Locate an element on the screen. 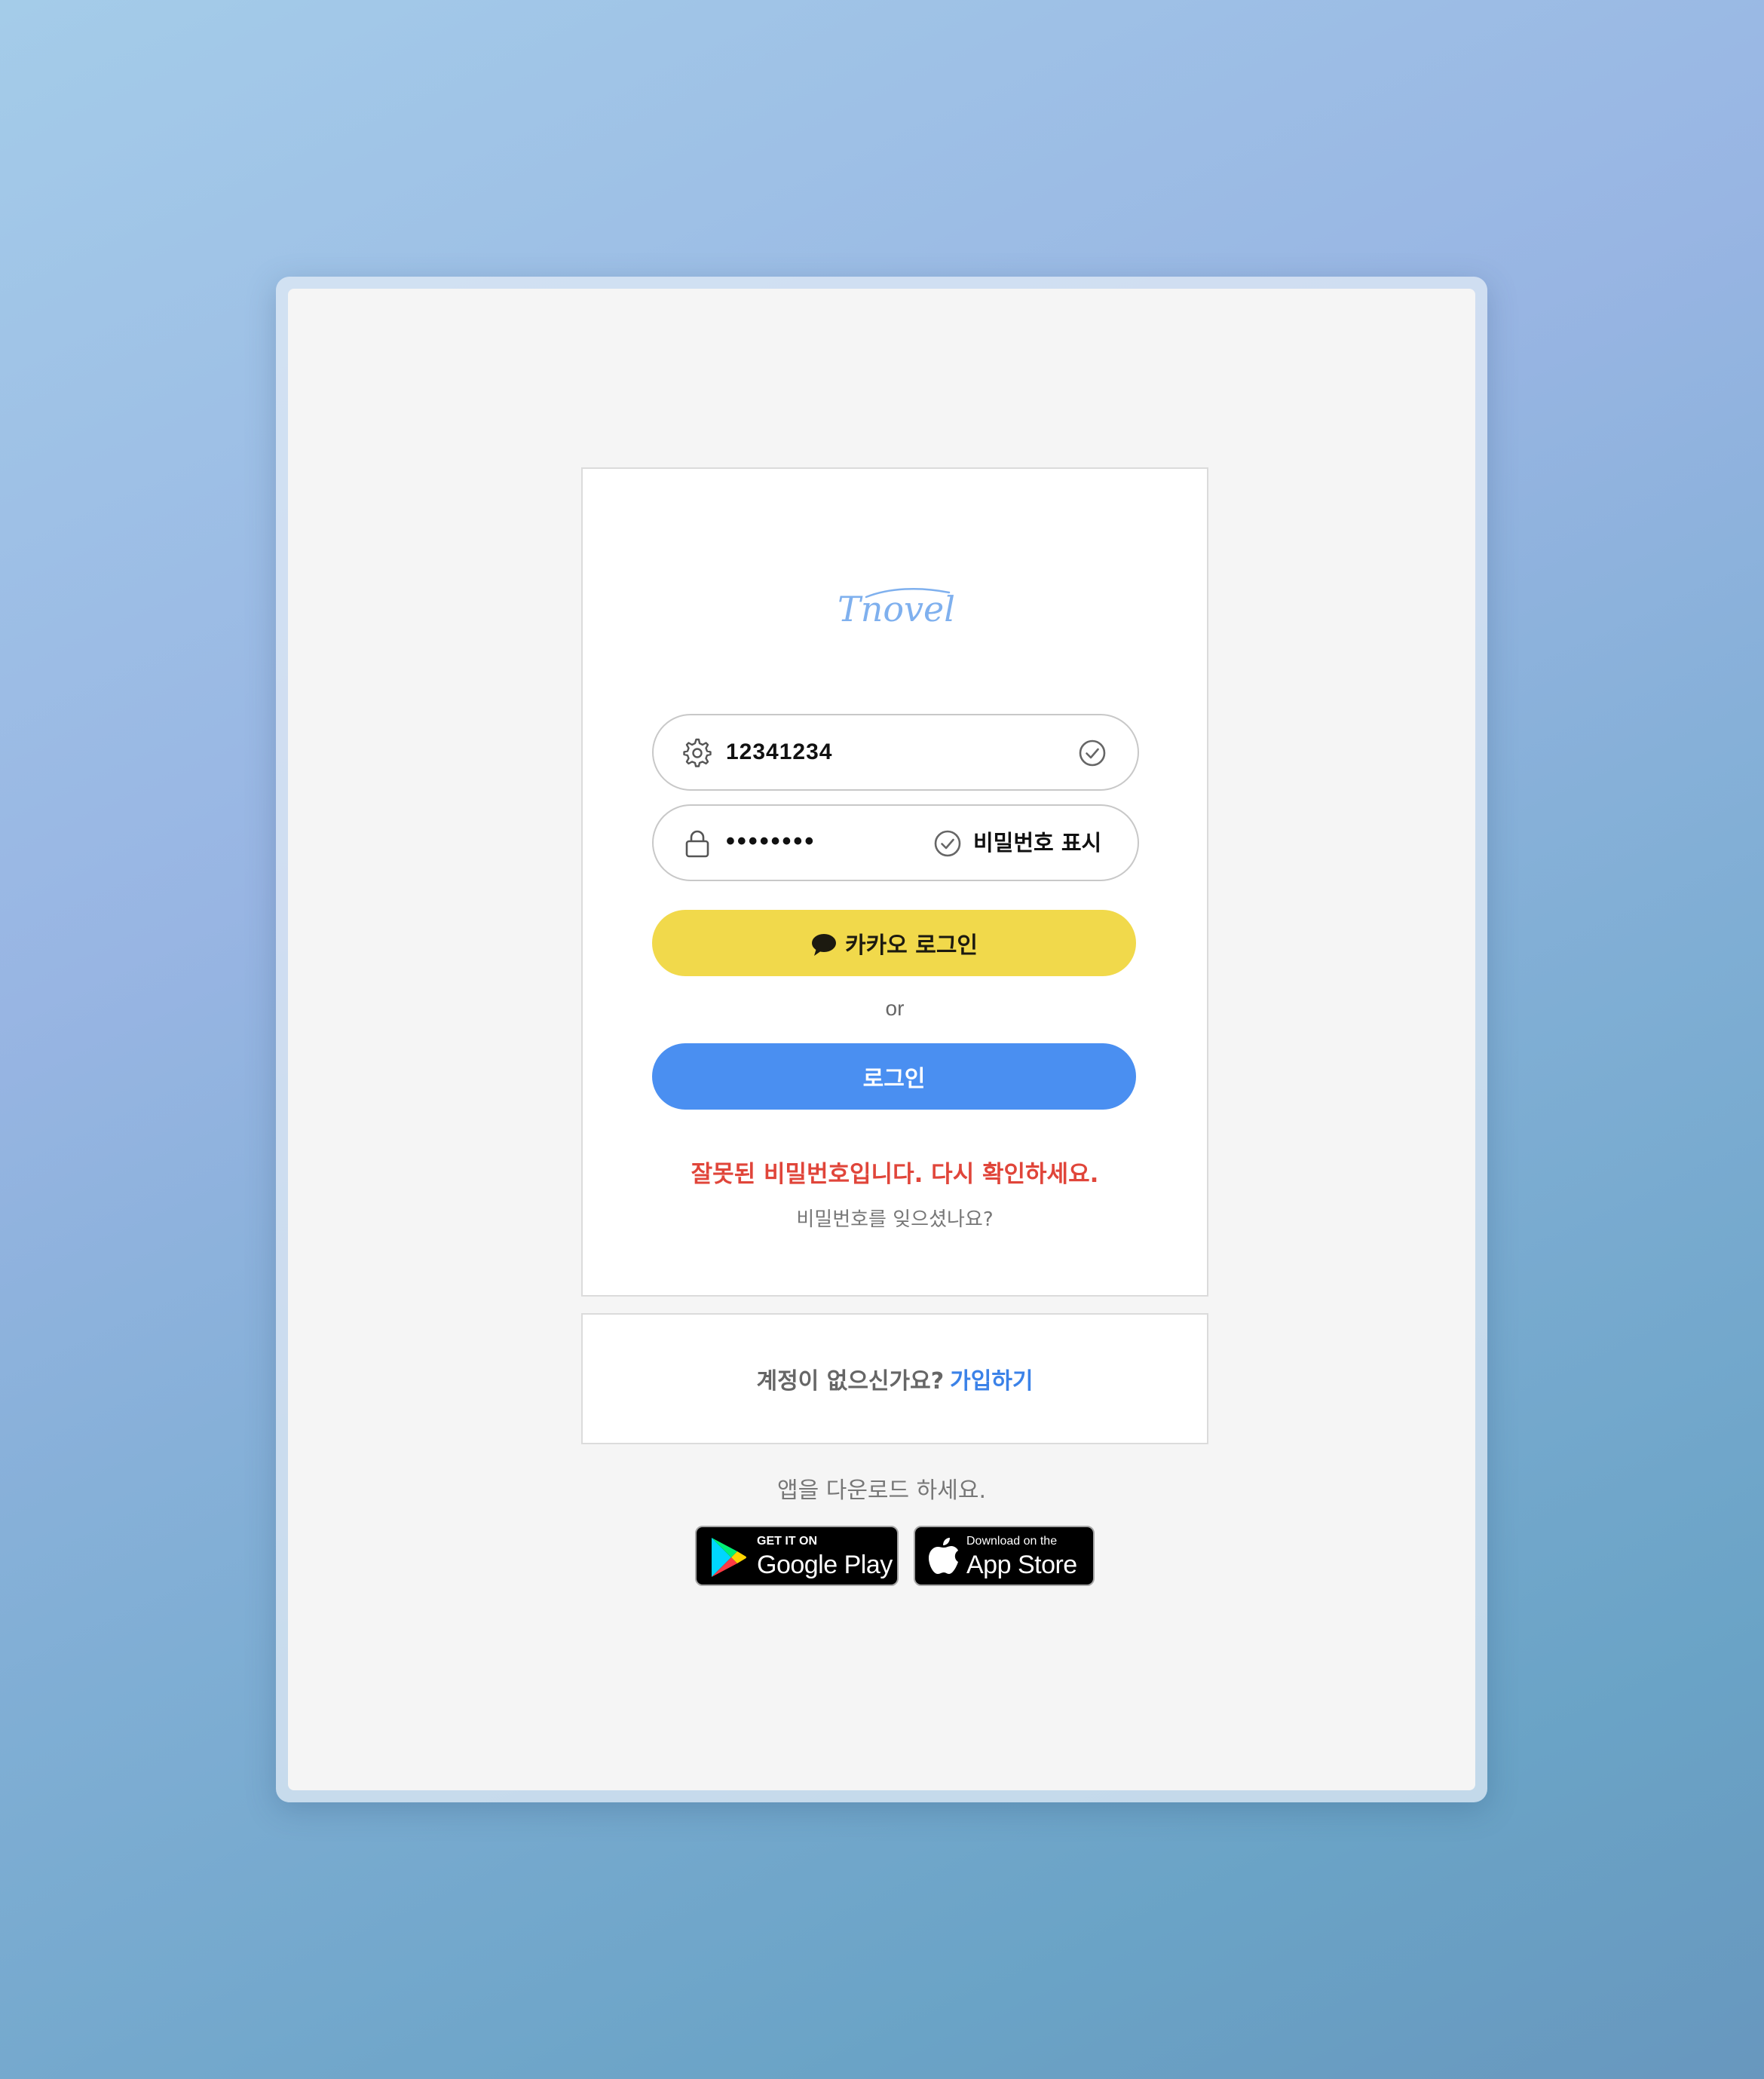 This screenshot has height=2079, width=1764. lock-icon is located at coordinates (697, 844).